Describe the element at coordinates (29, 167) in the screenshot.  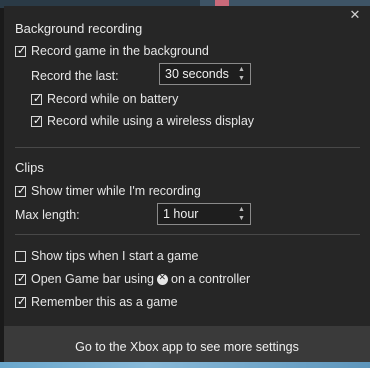
I see `section-title-clips: Clips` at that location.